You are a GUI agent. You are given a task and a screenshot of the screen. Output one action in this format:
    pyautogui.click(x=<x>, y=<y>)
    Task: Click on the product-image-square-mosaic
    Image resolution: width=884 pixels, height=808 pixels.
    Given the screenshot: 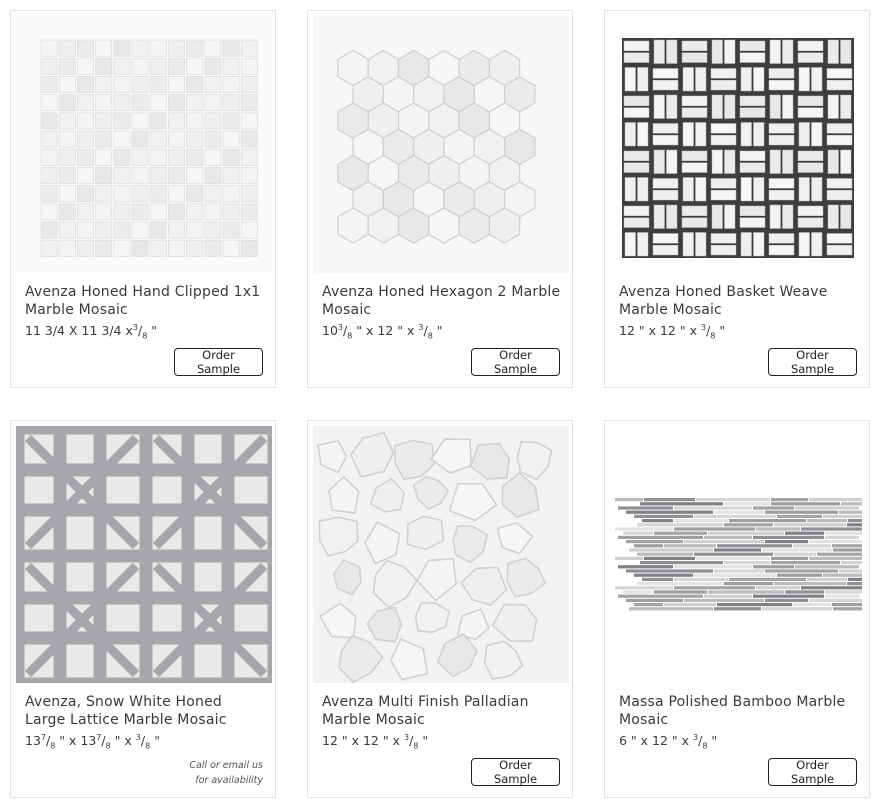 What is the action you would take?
    pyautogui.click(x=144, y=144)
    